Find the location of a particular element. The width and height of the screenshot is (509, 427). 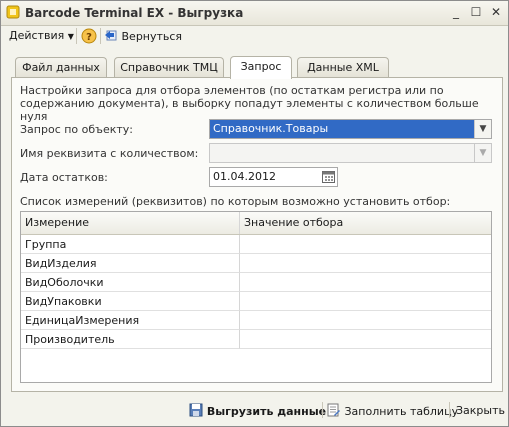

close-button: Закрыть is located at coordinates (480, 411).